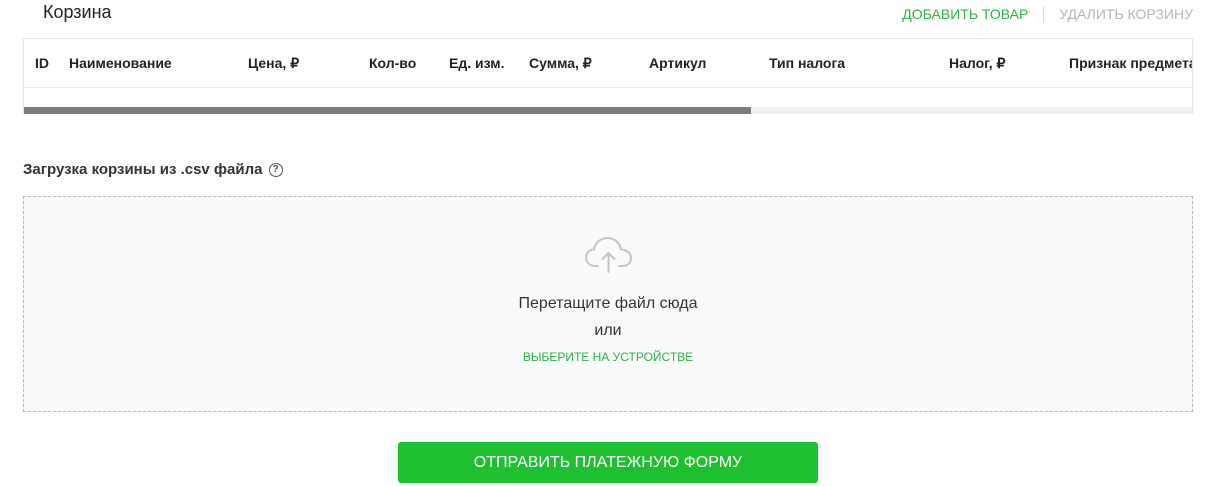 The height and width of the screenshot is (487, 1215). Describe the element at coordinates (1126, 14) in the screenshot. I see `delete-cart-button: УДАЛИТЬ КОРЗИНУ` at that location.